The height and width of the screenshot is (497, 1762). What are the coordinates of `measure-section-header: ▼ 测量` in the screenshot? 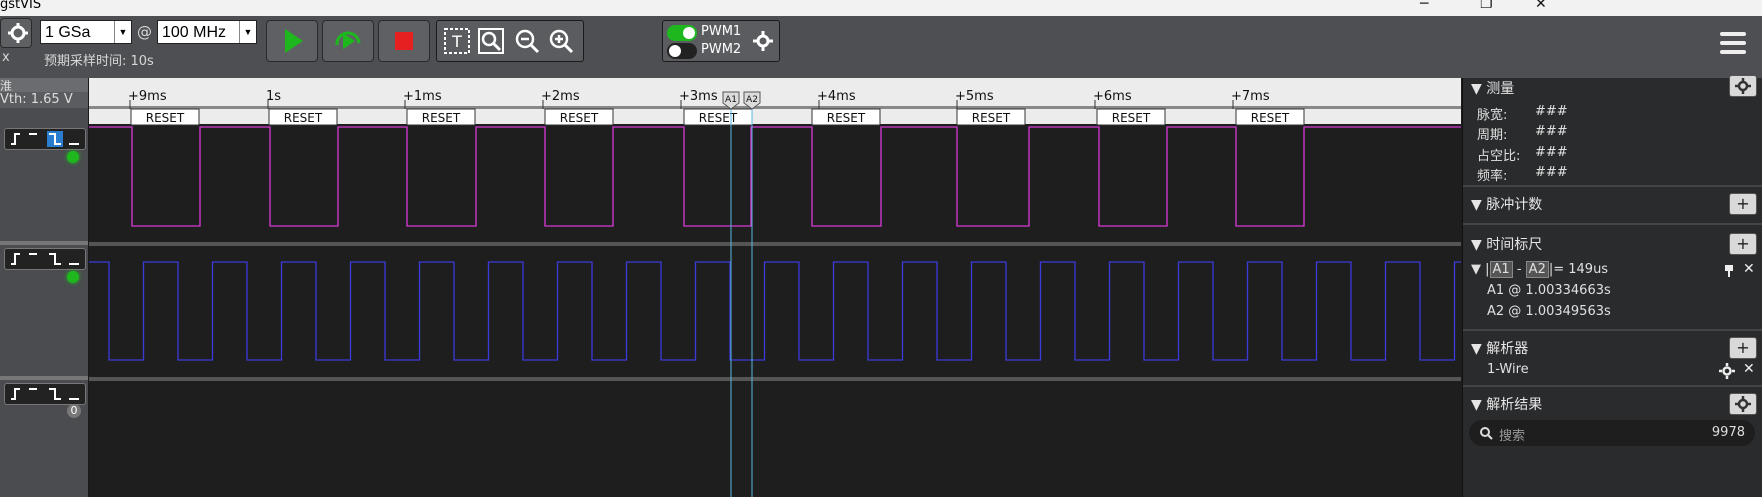 It's located at (1492, 88).